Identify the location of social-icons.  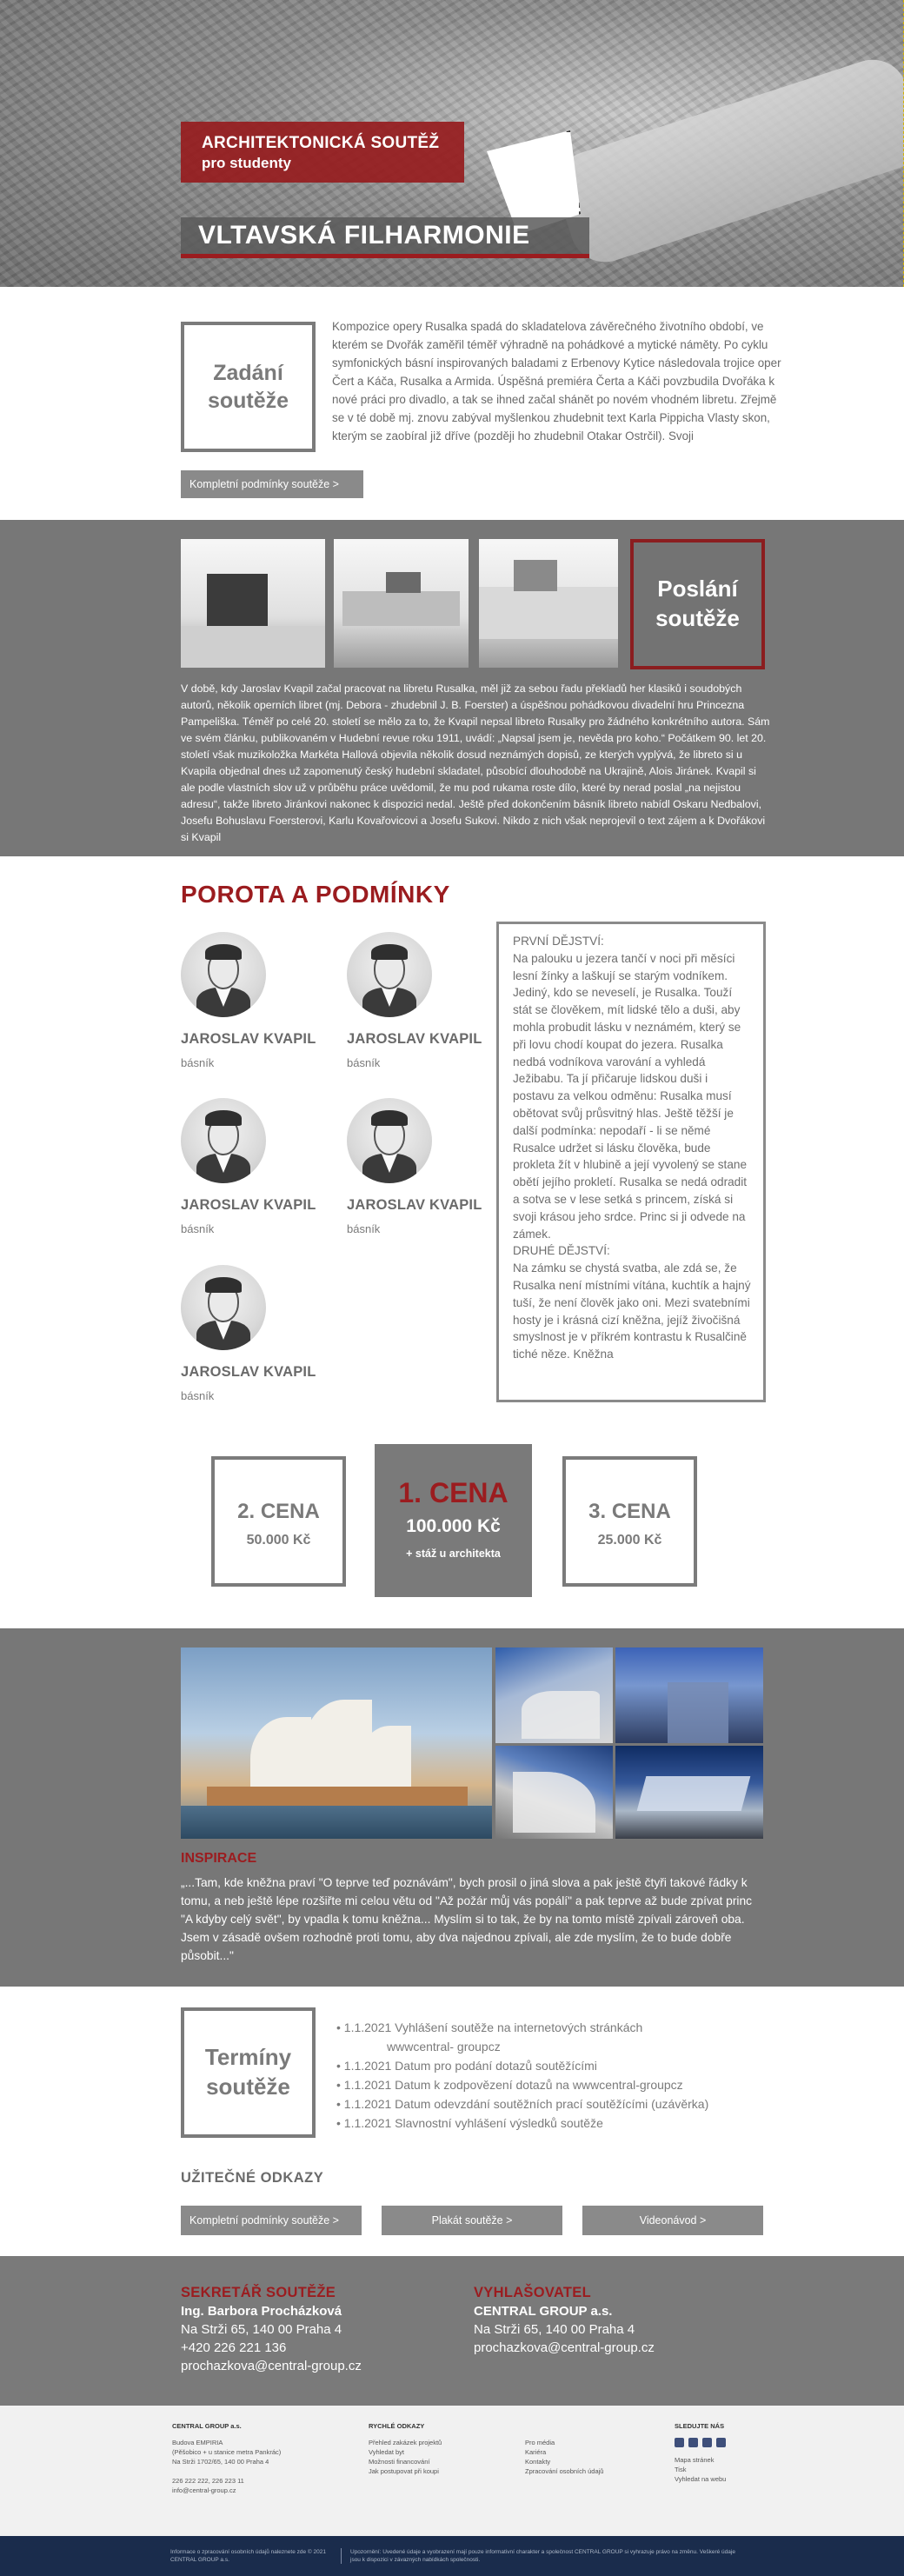
(702, 2444).